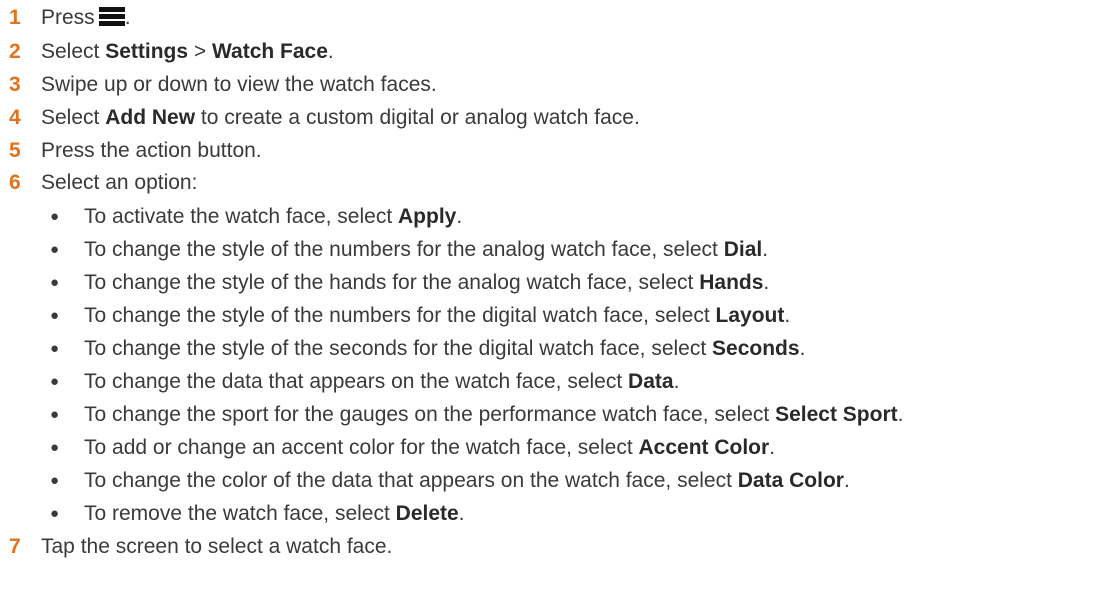 The height and width of the screenshot is (595, 1120). Describe the element at coordinates (704, 447) in the screenshot. I see `option-label: Accent Color` at that location.